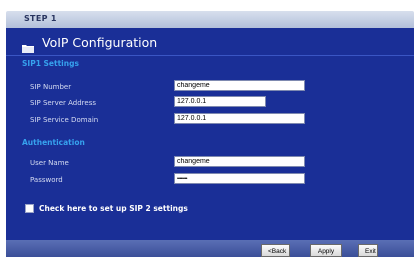 Image resolution: width=420 pixels, height=257 pixels. Describe the element at coordinates (49, 163) in the screenshot. I see `user-name-label: User Name` at that location.